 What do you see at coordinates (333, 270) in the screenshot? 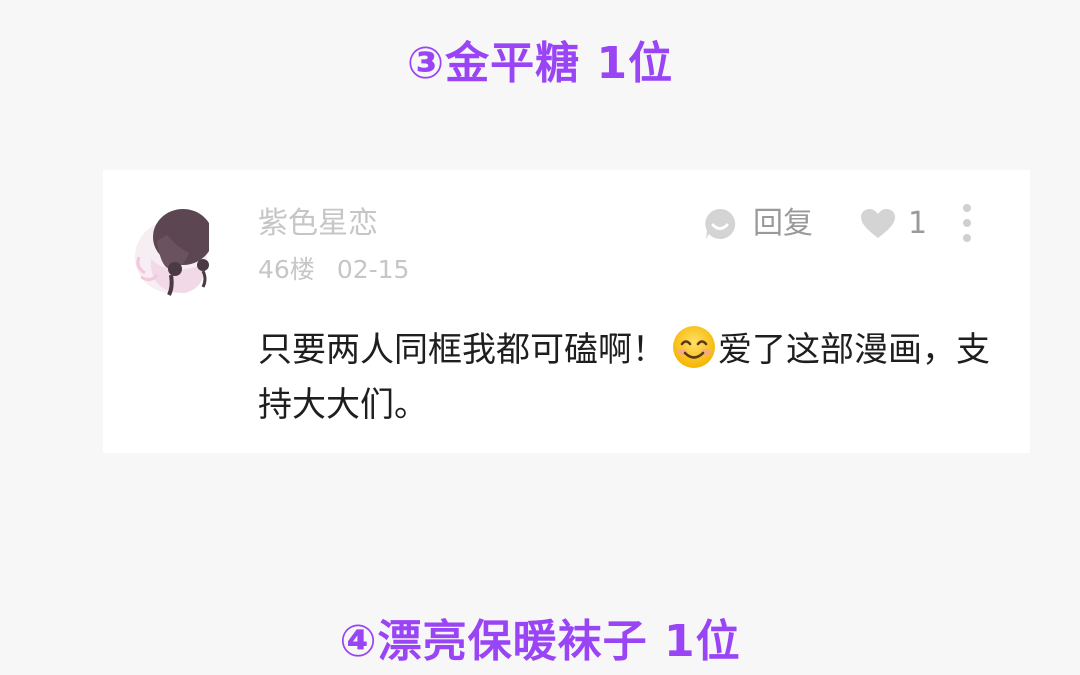
I see `comment-meta: 46楼 02-15` at bounding box center [333, 270].